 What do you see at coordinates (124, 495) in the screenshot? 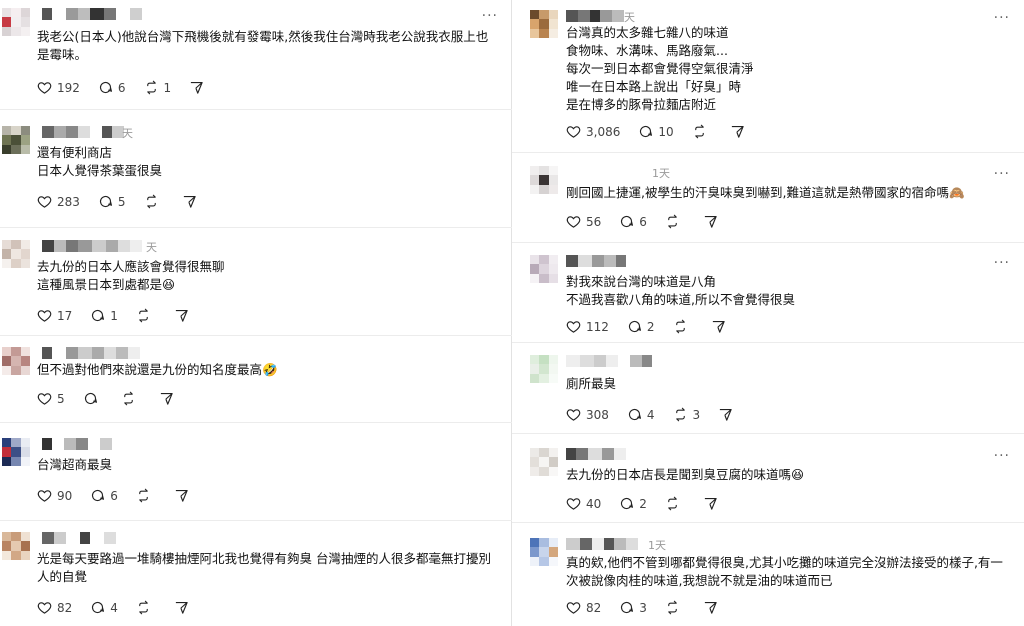
I see `action-bar: 90 6` at bounding box center [124, 495].